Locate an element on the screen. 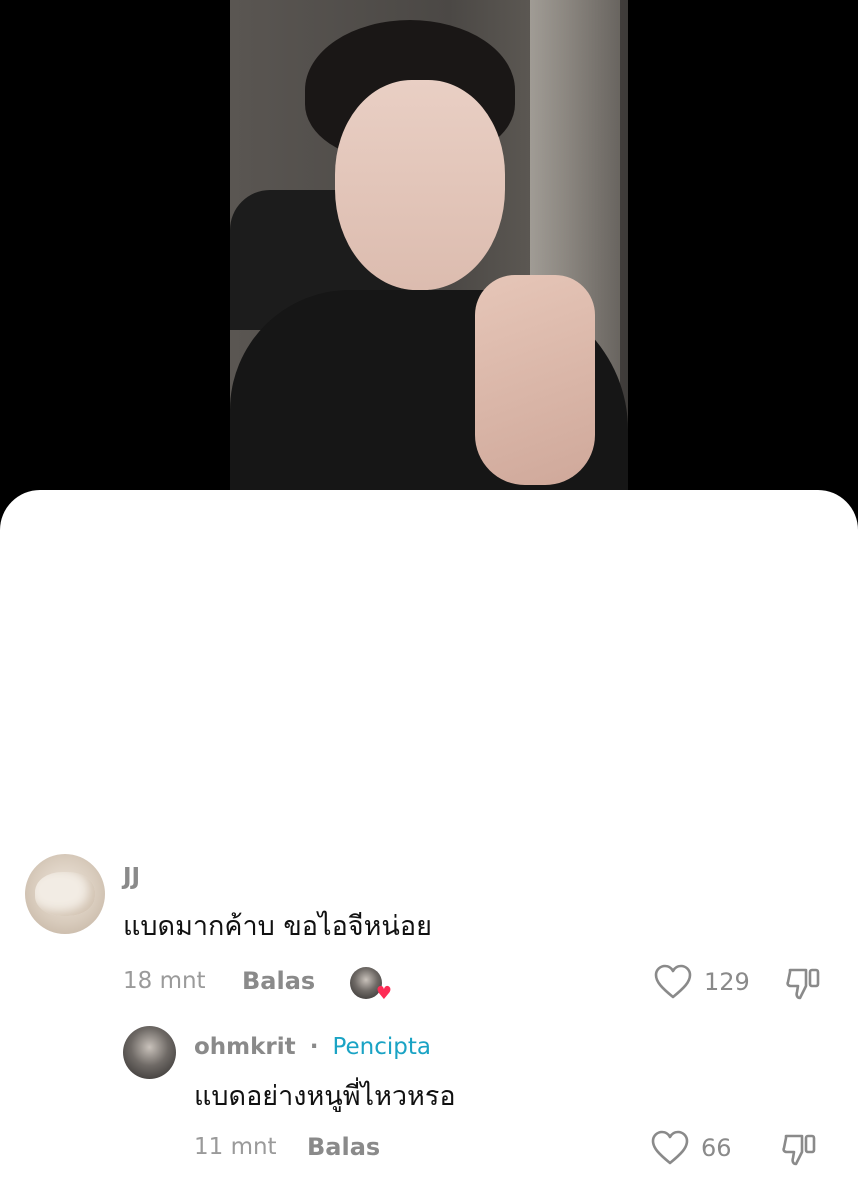 The height and width of the screenshot is (1200, 858). video-person-face is located at coordinates (420, 185).